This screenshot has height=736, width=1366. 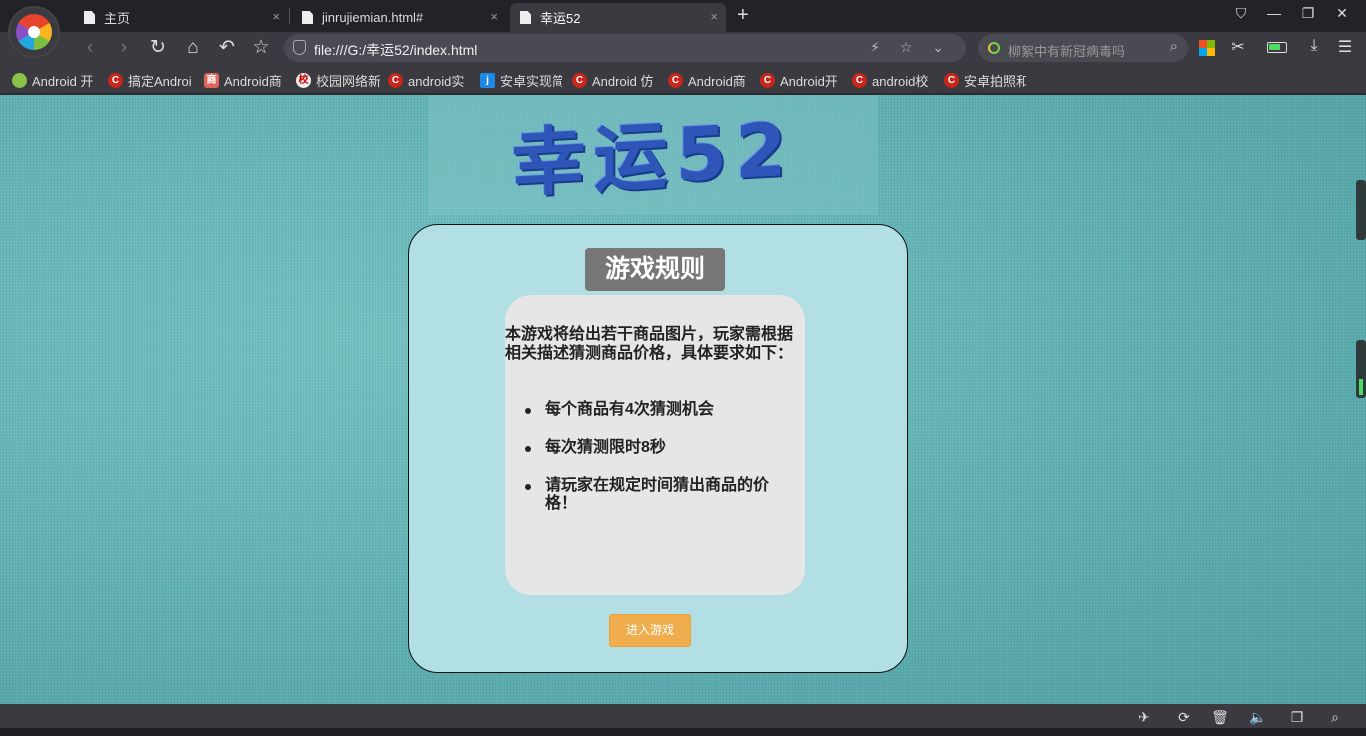 What do you see at coordinates (117, 18) in the screenshot?
I see `tab-title: 主页` at bounding box center [117, 18].